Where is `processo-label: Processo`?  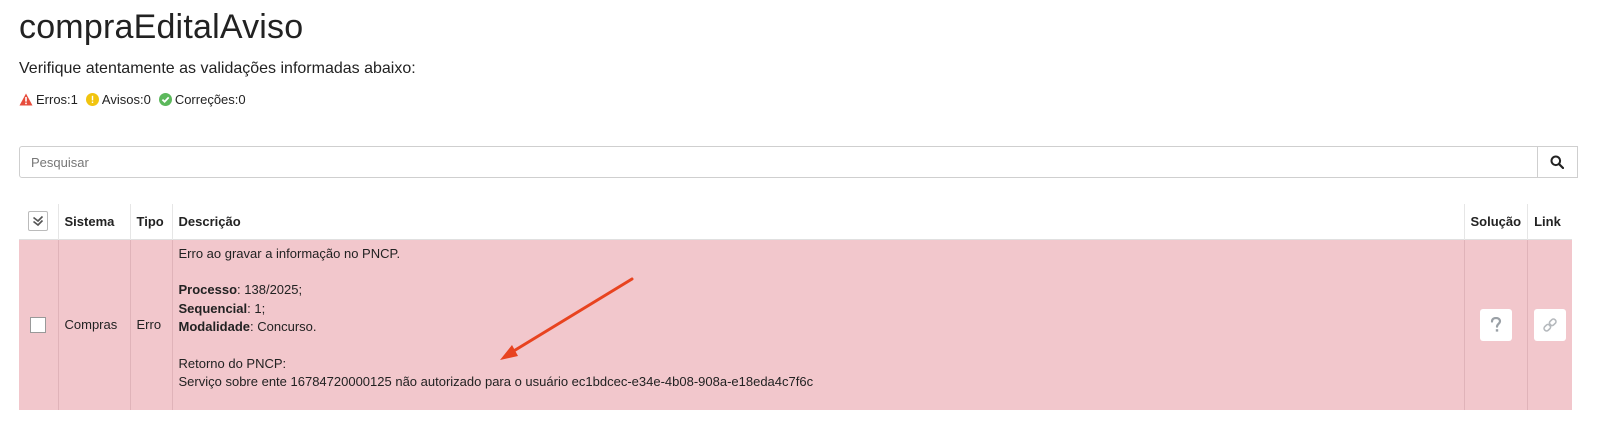
processo-label: Processo is located at coordinates (208, 289).